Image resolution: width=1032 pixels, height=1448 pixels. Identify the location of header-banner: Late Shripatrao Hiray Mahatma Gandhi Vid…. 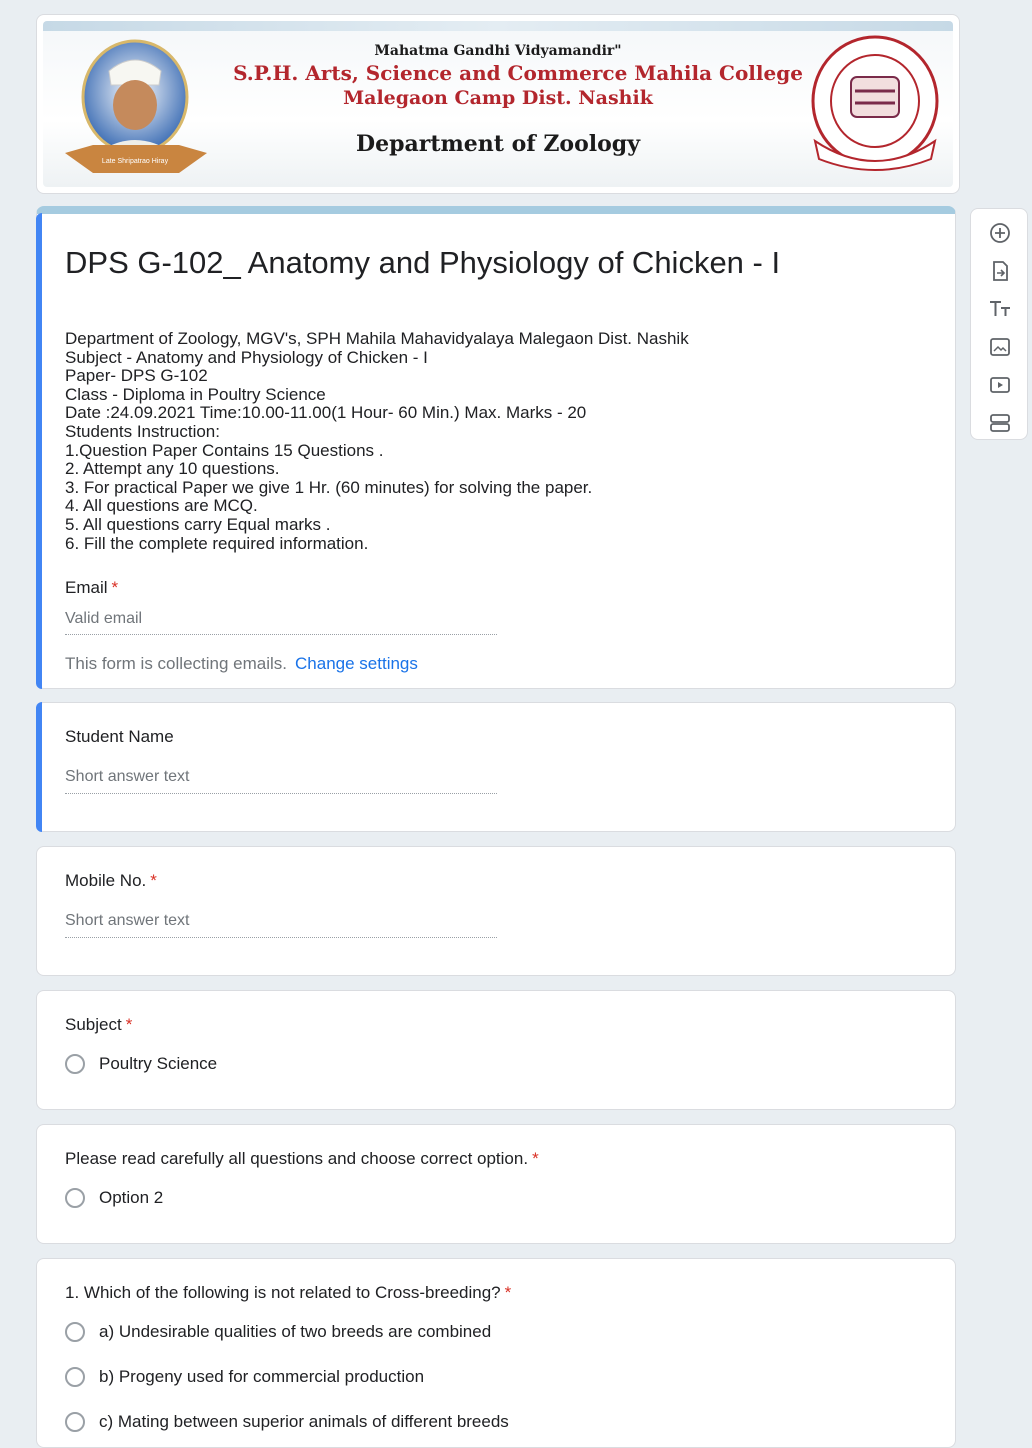
(498, 104).